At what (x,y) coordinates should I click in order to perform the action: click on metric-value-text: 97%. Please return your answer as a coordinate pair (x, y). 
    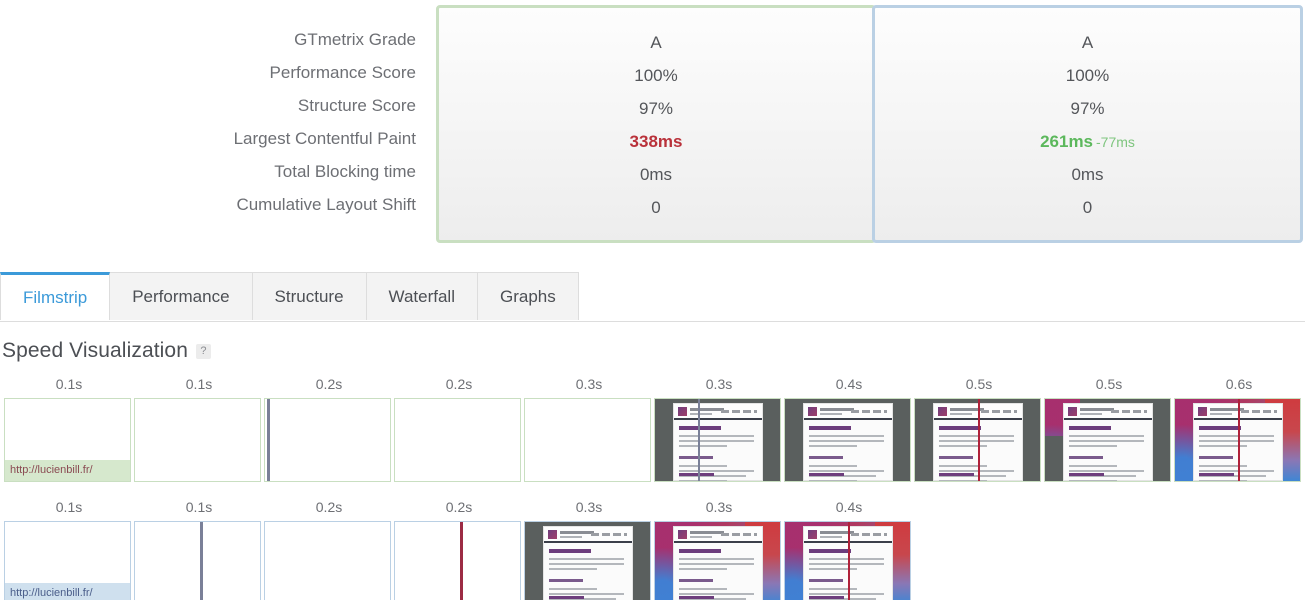
    Looking at the image, I should click on (656, 108).